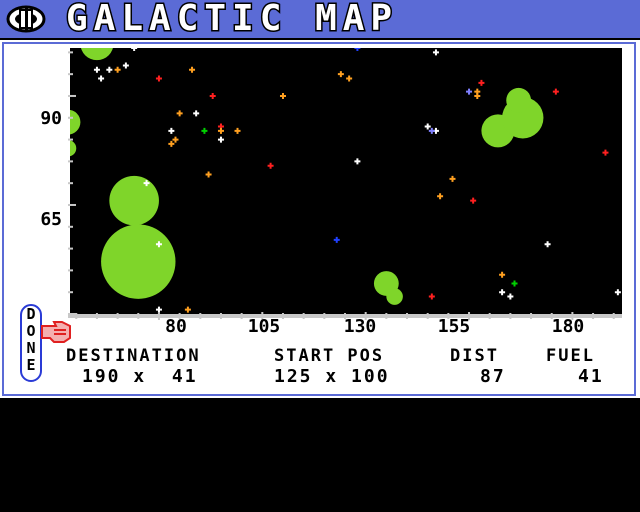 The width and height of the screenshot is (640, 512). What do you see at coordinates (570, 356) in the screenshot?
I see `fuel-label: FUEL` at bounding box center [570, 356].